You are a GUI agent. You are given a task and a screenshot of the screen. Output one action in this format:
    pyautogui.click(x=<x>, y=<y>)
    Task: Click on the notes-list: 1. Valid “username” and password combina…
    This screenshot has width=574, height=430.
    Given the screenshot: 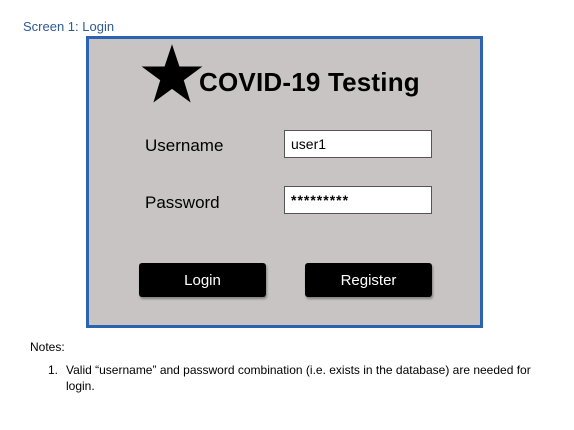 What is the action you would take?
    pyautogui.click(x=298, y=378)
    